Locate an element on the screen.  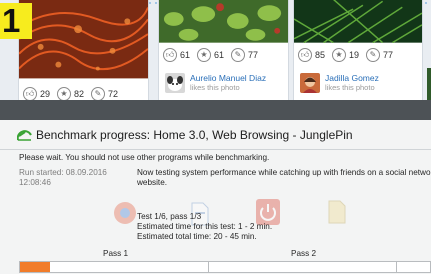
photo-stats: 👍︎ 85 ★ 19 ✎ 77 is located at coordinates (358, 55).